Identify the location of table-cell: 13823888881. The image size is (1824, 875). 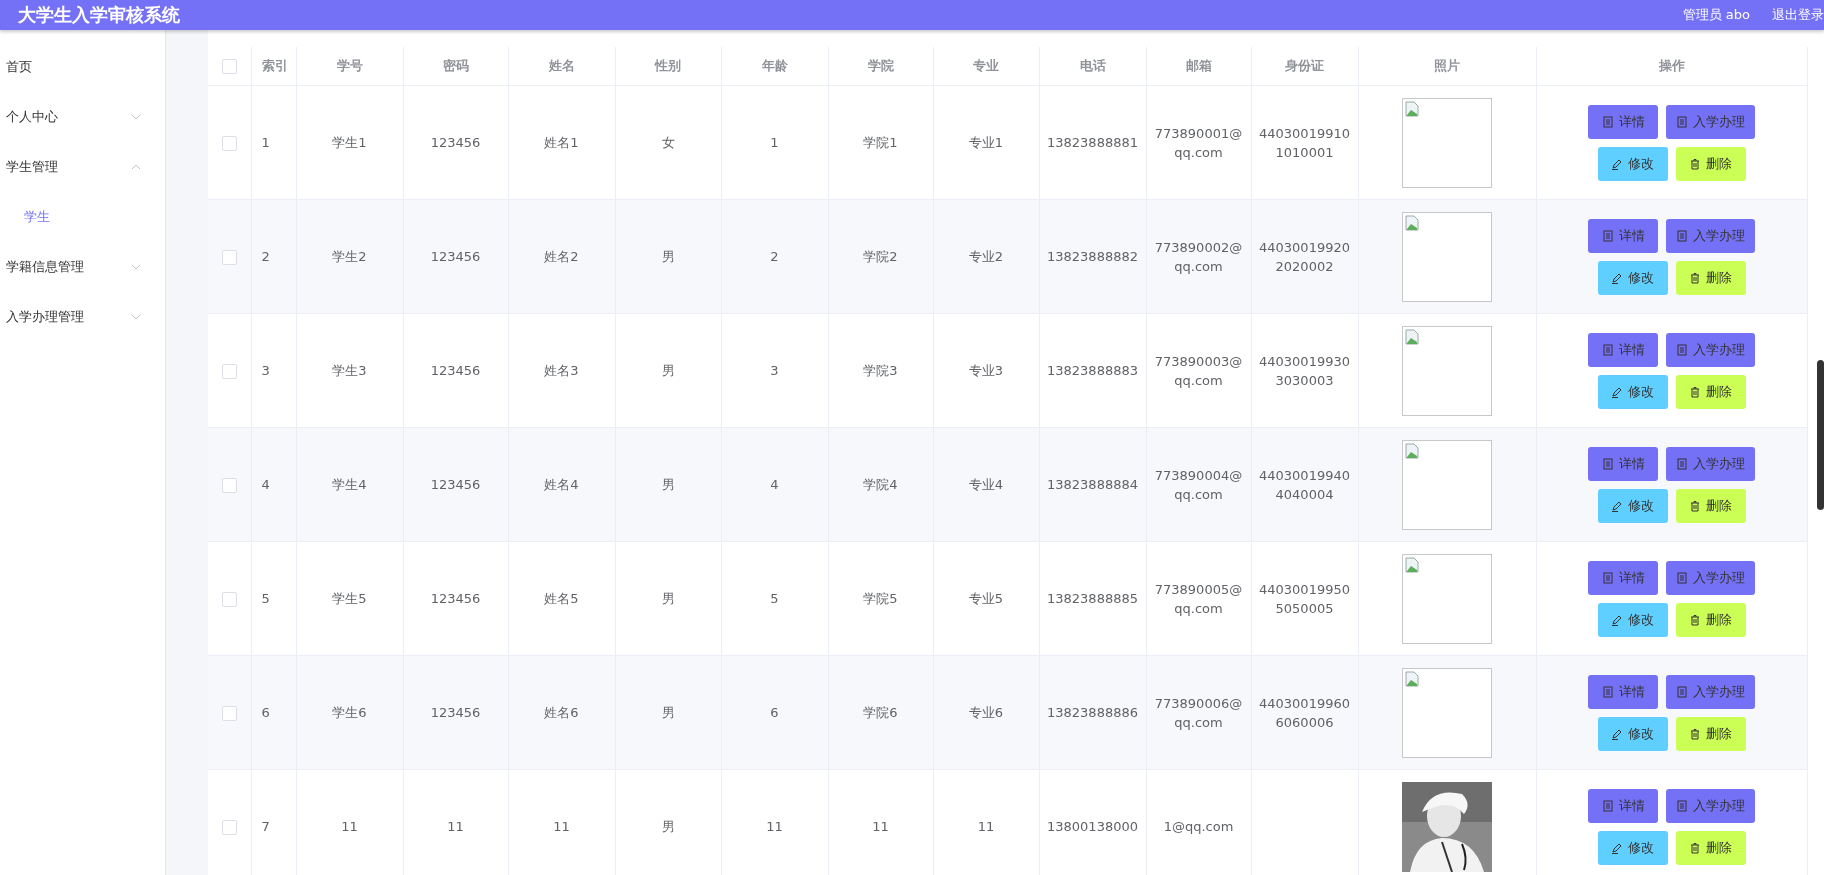
(1092, 142).